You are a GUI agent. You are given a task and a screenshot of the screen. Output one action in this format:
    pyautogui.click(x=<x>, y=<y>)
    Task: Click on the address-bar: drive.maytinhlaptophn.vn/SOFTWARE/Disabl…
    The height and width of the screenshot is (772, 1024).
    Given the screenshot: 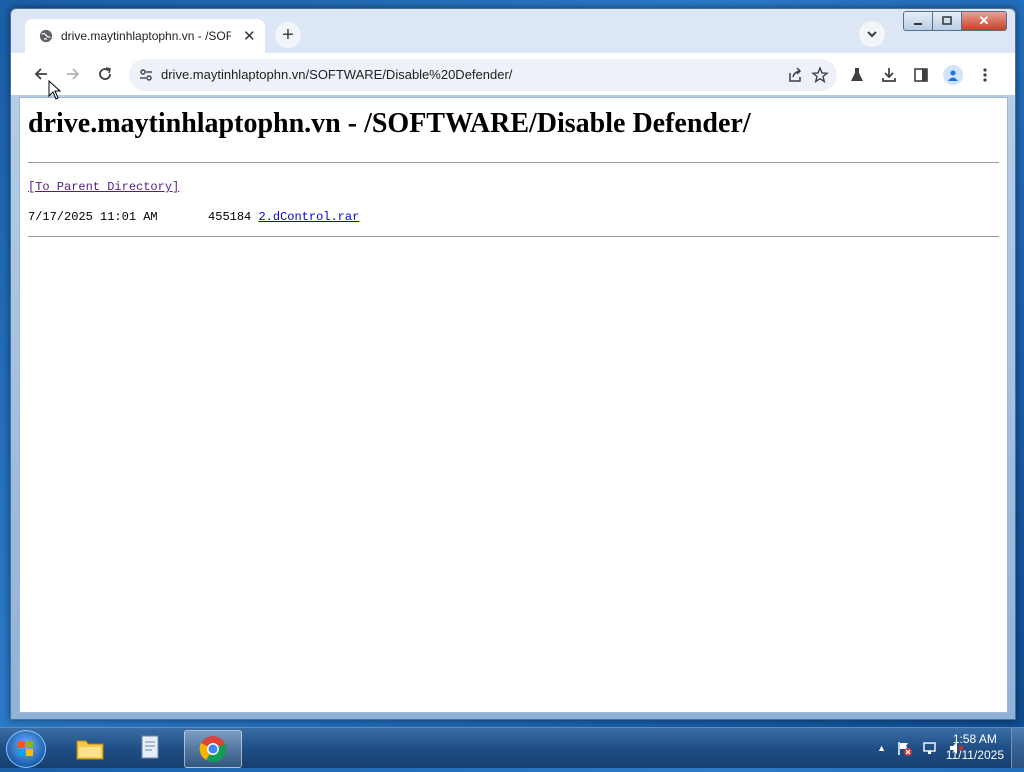 What is the action you would take?
    pyautogui.click(x=483, y=75)
    